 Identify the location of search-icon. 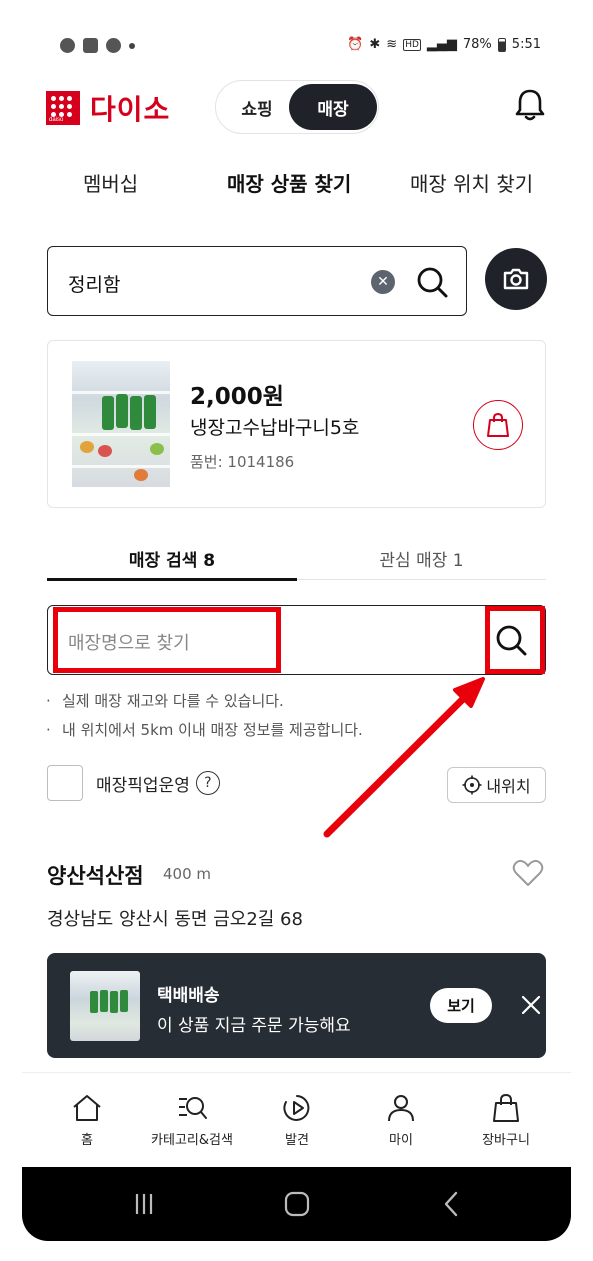
(432, 282).